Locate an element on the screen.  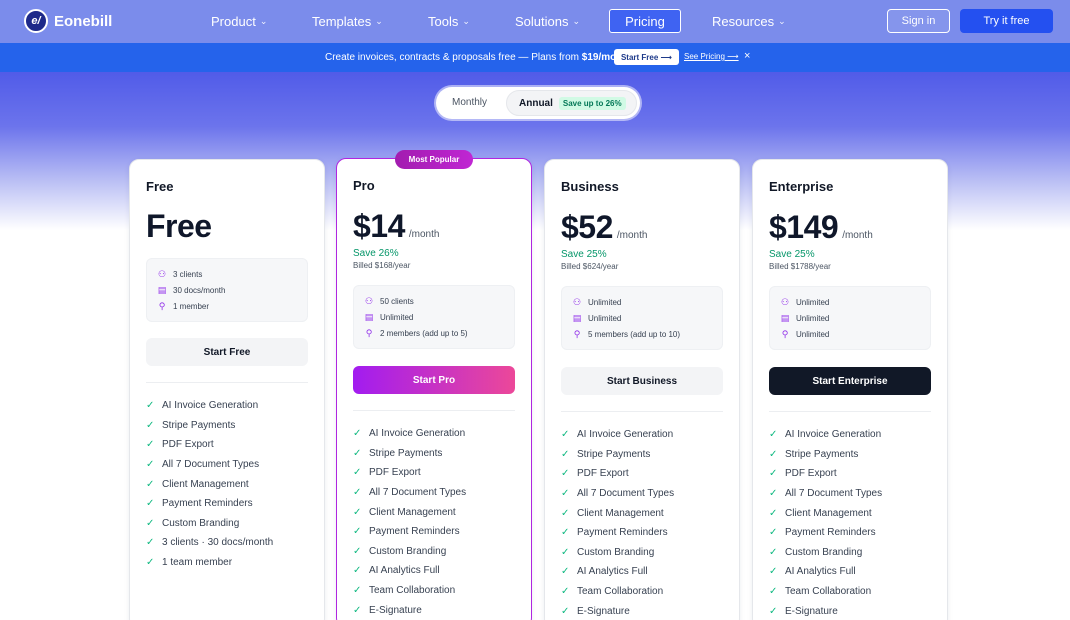
feature-item: ✓ E-Signature is located at coordinates (438, 610).